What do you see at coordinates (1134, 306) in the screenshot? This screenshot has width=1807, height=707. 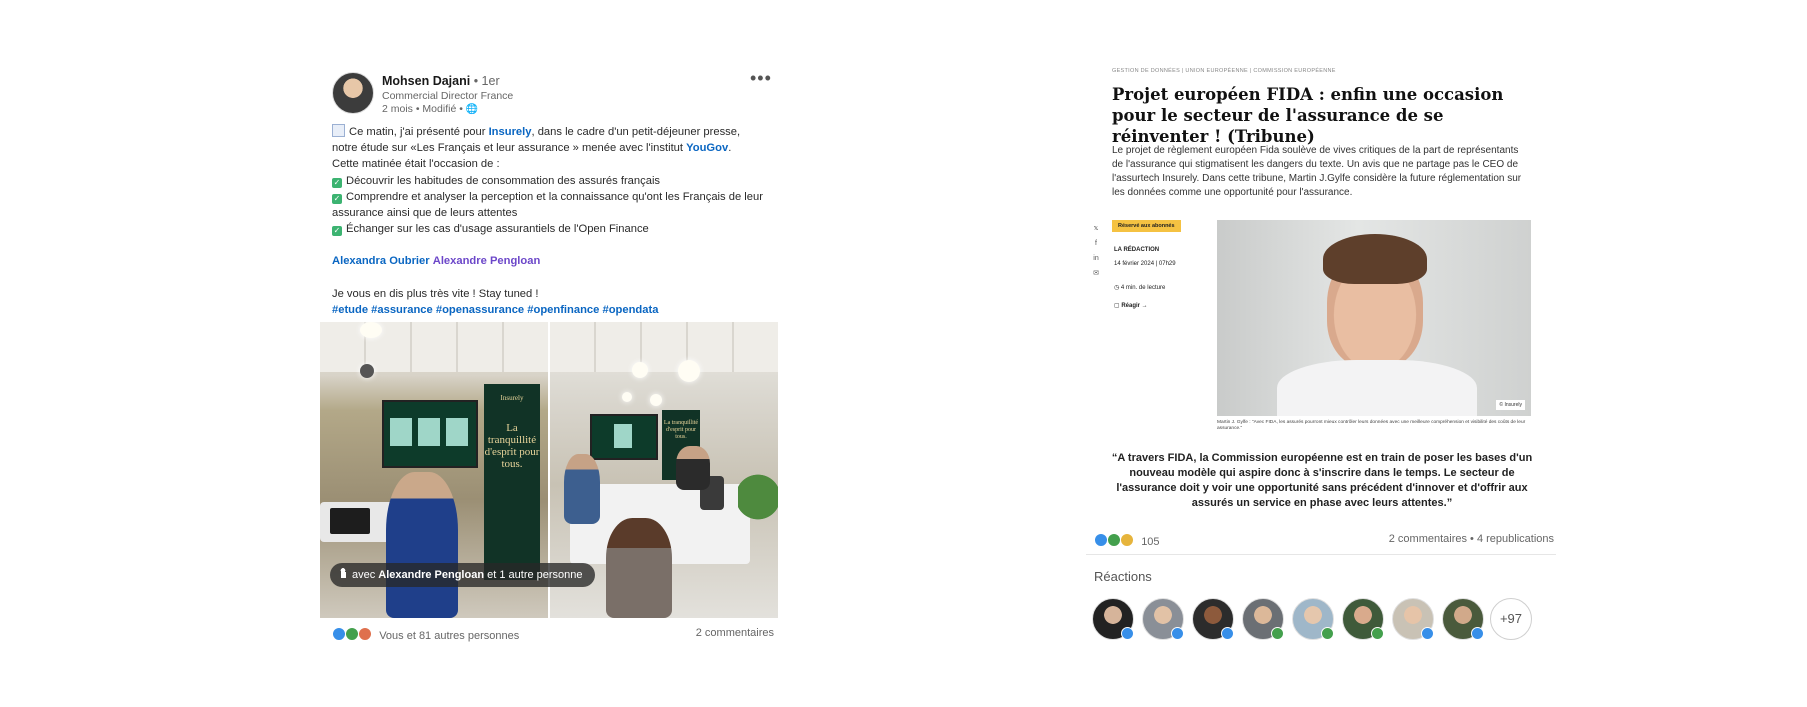 I see `react-link: Réagir →` at bounding box center [1134, 306].